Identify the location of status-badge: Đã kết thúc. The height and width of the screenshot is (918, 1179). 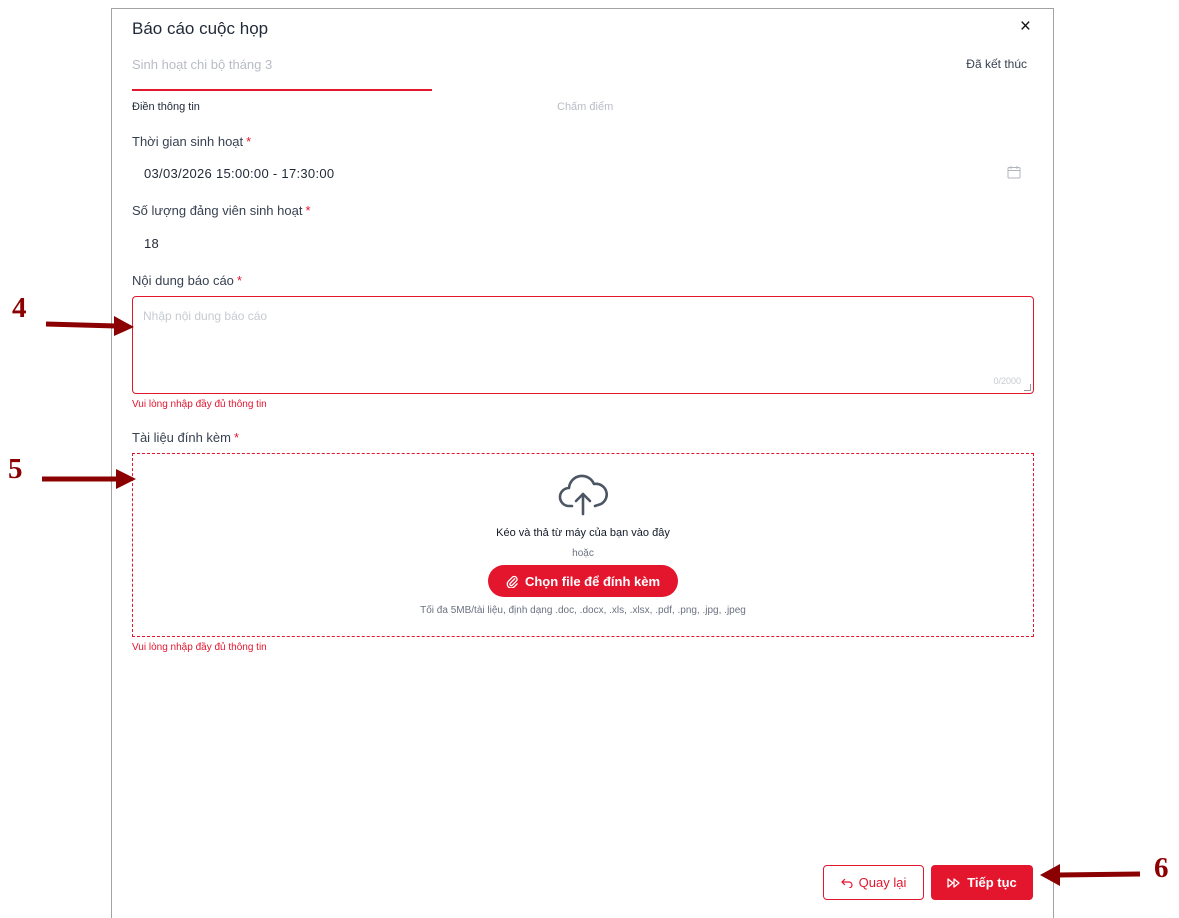
(996, 64).